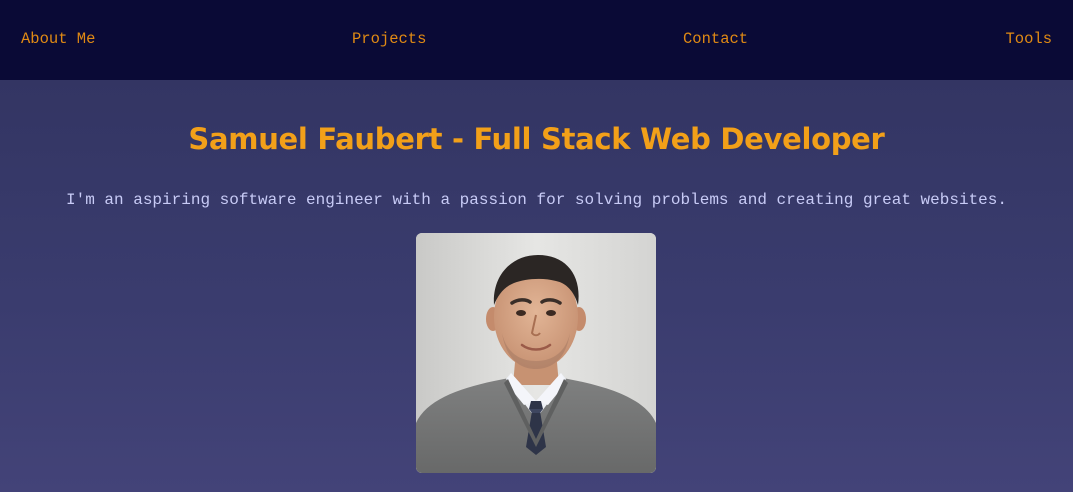 The image size is (1073, 492). I want to click on nav-link-tools: Tools, so click(1028, 39).